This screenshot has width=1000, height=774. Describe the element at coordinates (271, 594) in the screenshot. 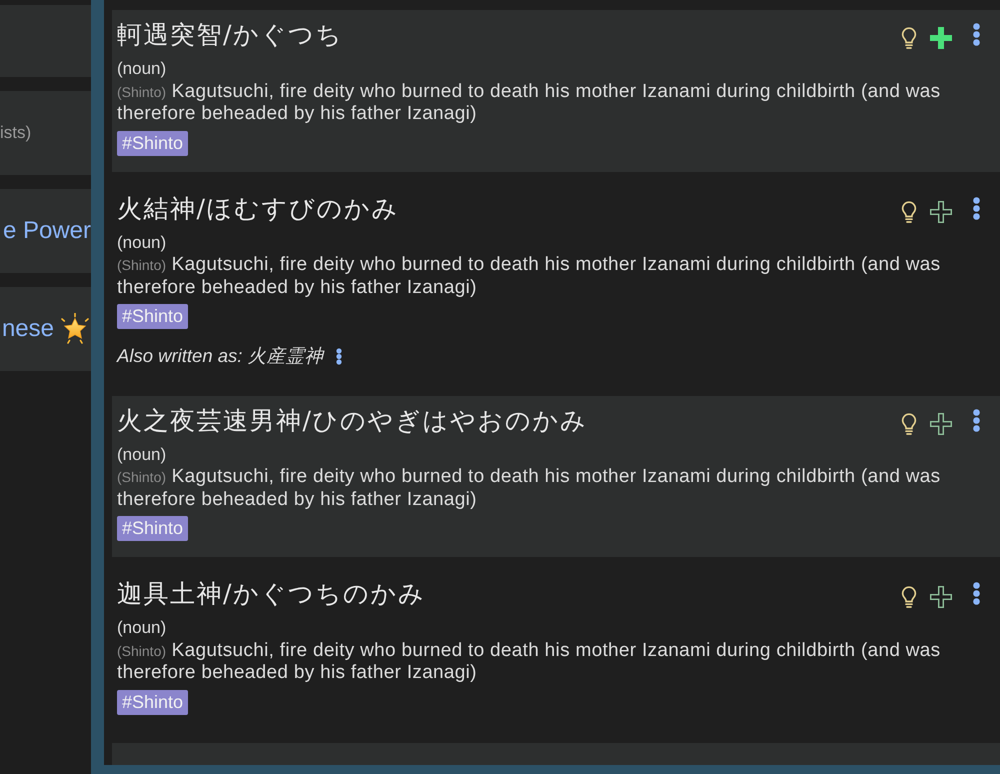

I see `entry-heading: 迦具土神/かぐつちのかみ` at that location.